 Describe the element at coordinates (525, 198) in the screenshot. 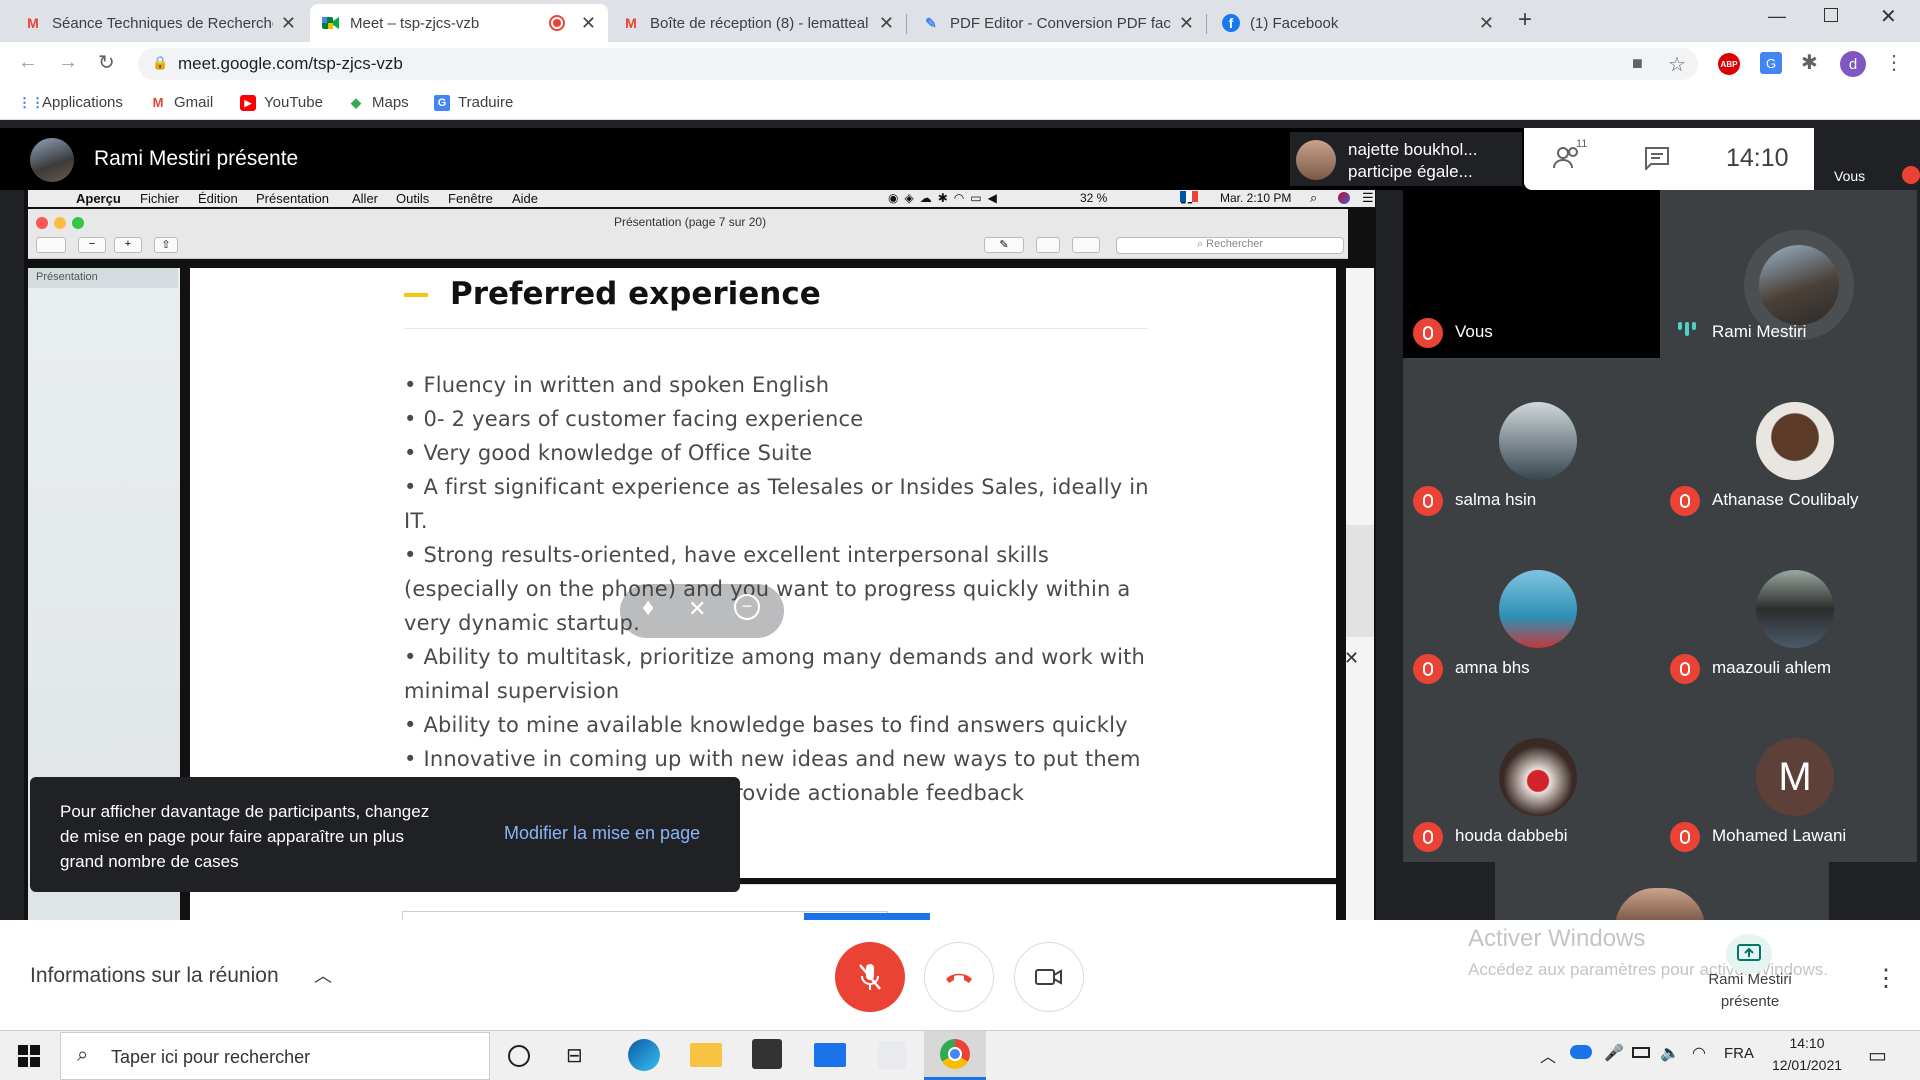

I see `menu-aide: Aide` at that location.